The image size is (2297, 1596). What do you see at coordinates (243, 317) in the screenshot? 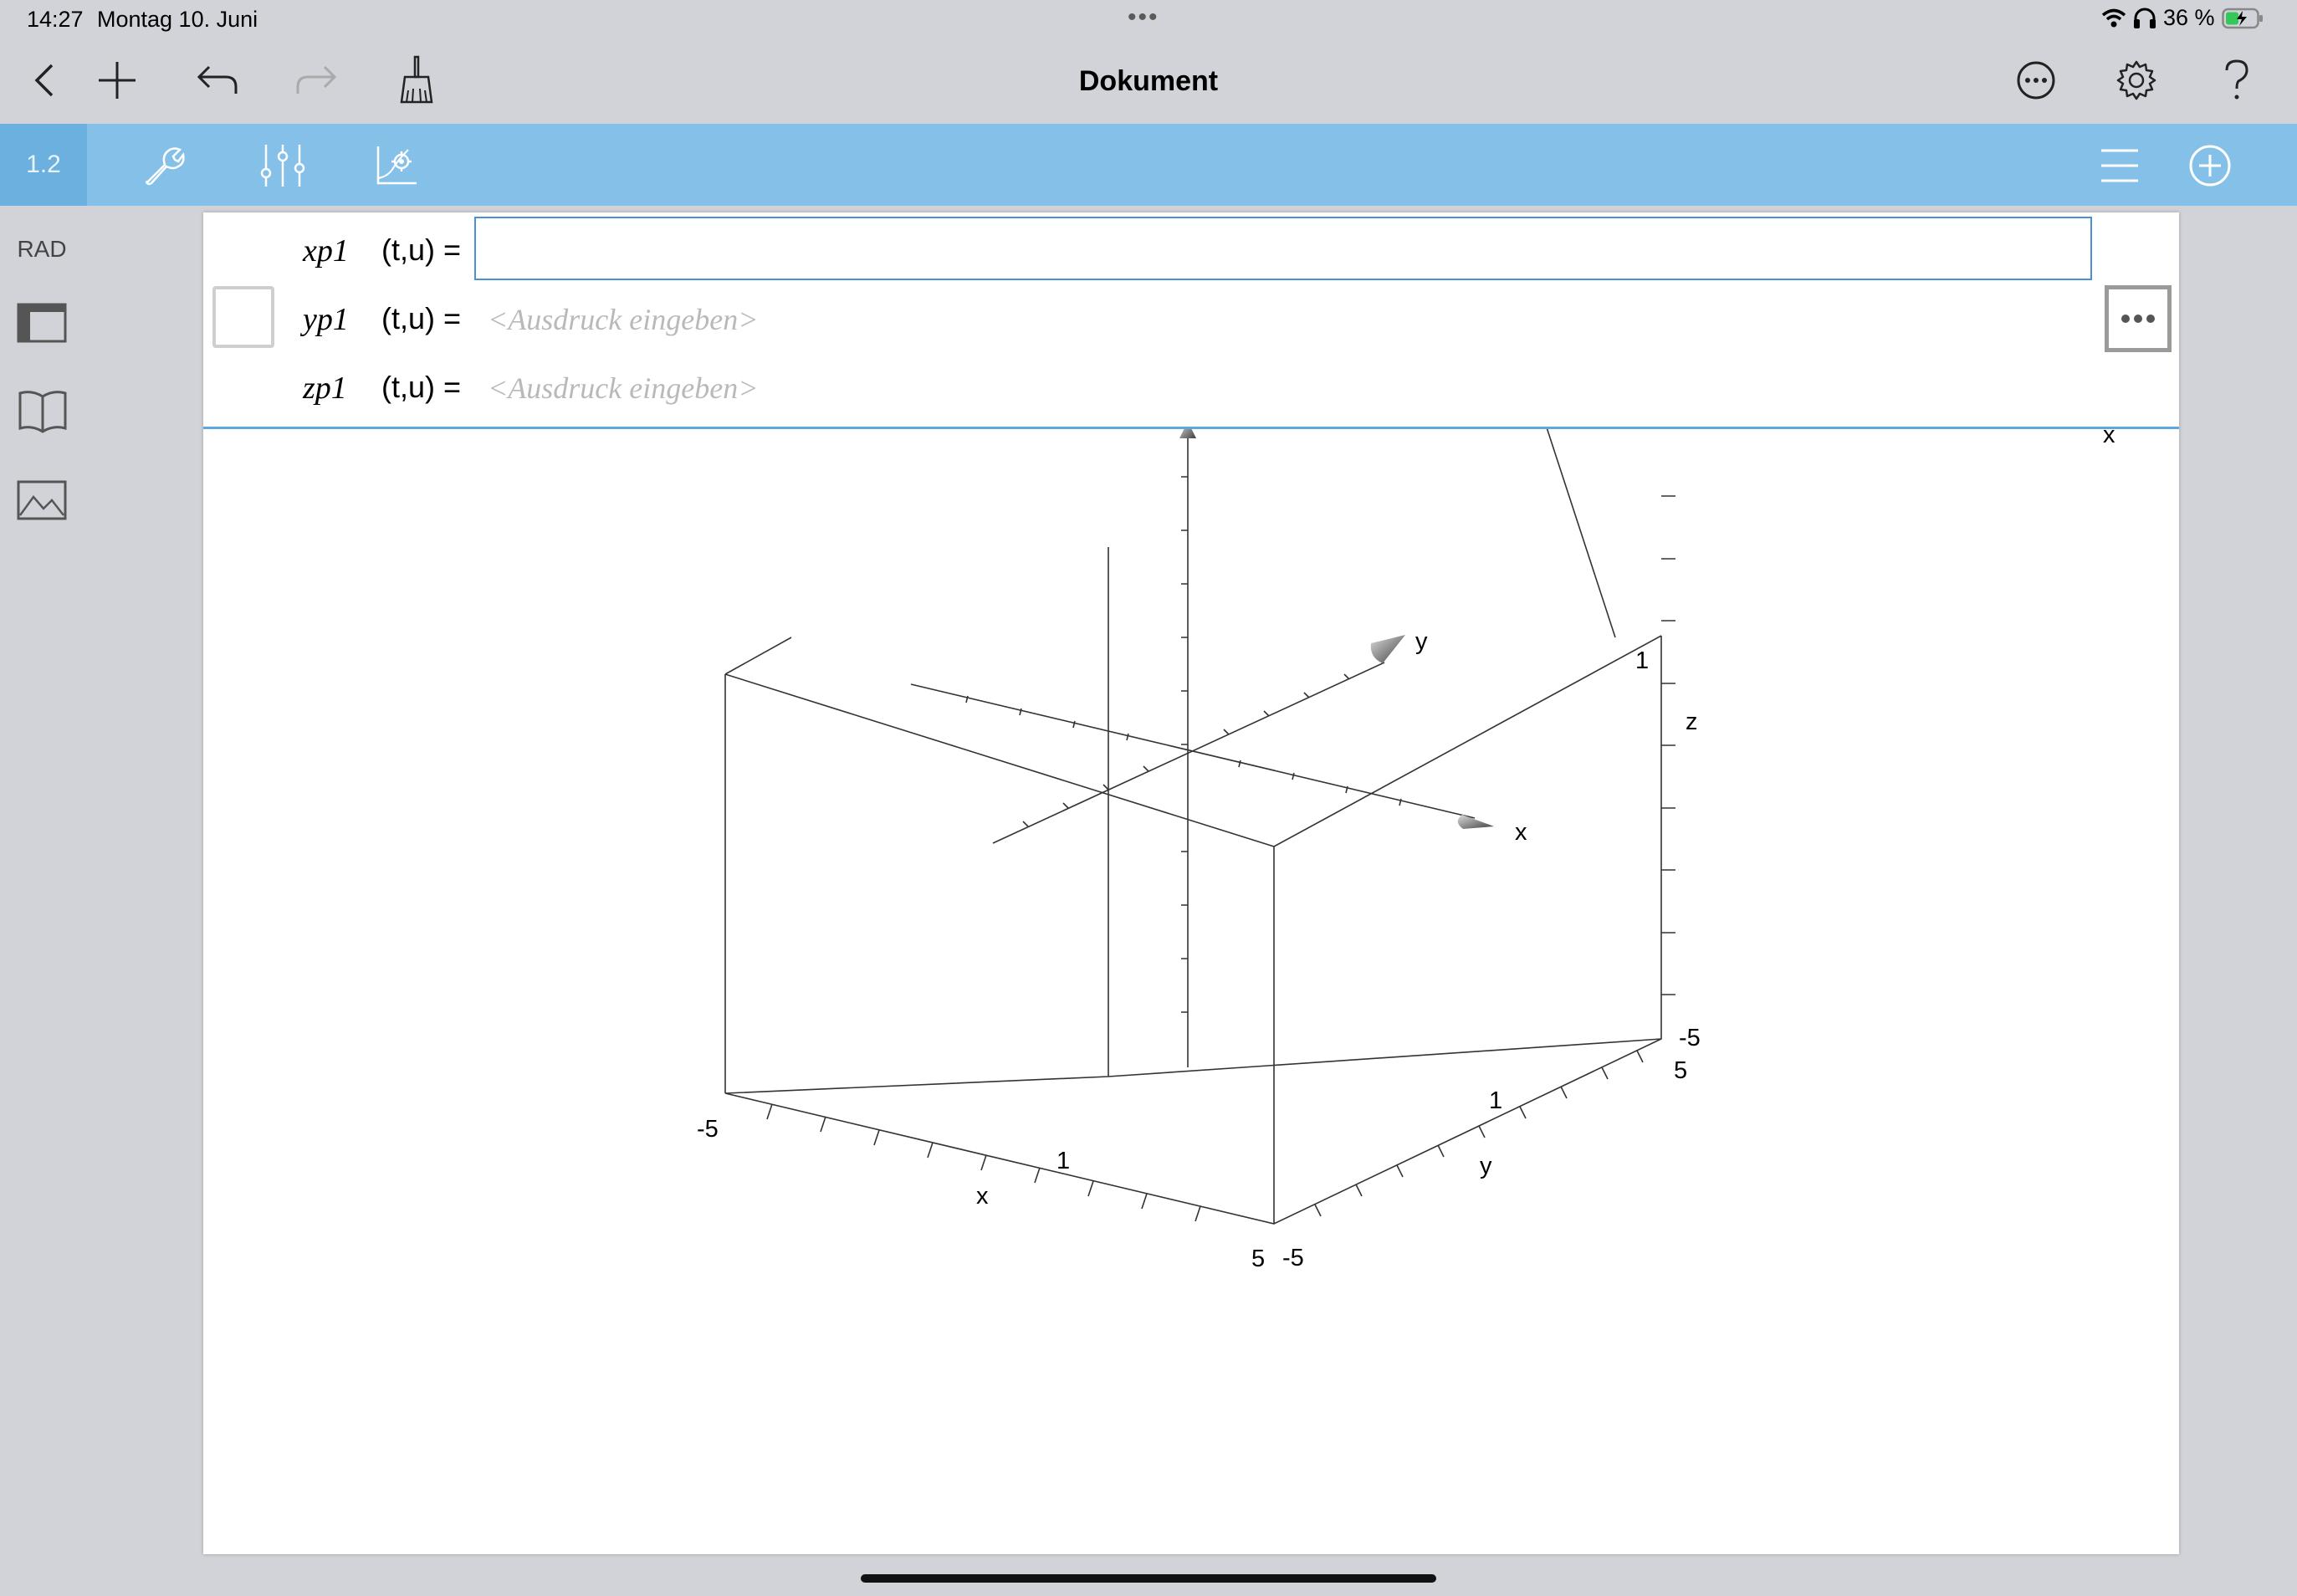
I see `yp1-checkbox` at bounding box center [243, 317].